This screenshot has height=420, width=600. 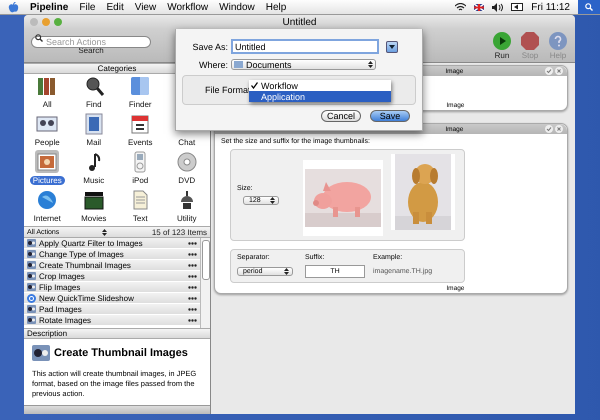 I want to click on category-item: DVD, so click(x=186, y=180).